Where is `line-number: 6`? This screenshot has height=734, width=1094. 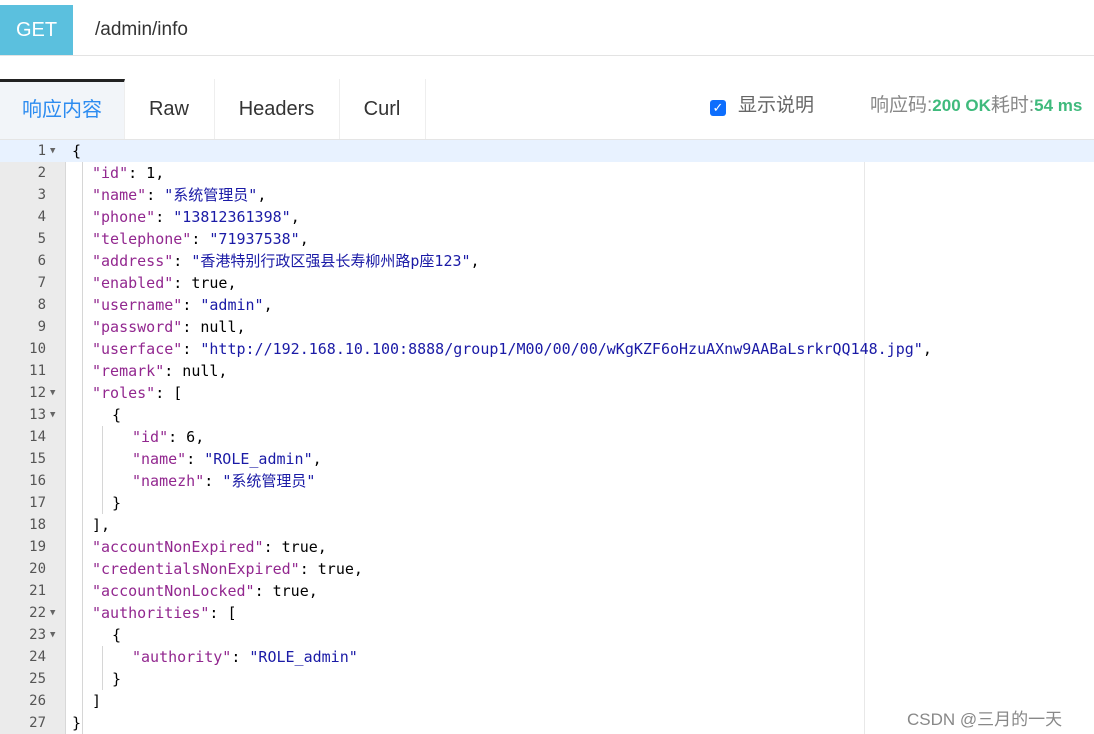 line-number: 6 is located at coordinates (41, 261).